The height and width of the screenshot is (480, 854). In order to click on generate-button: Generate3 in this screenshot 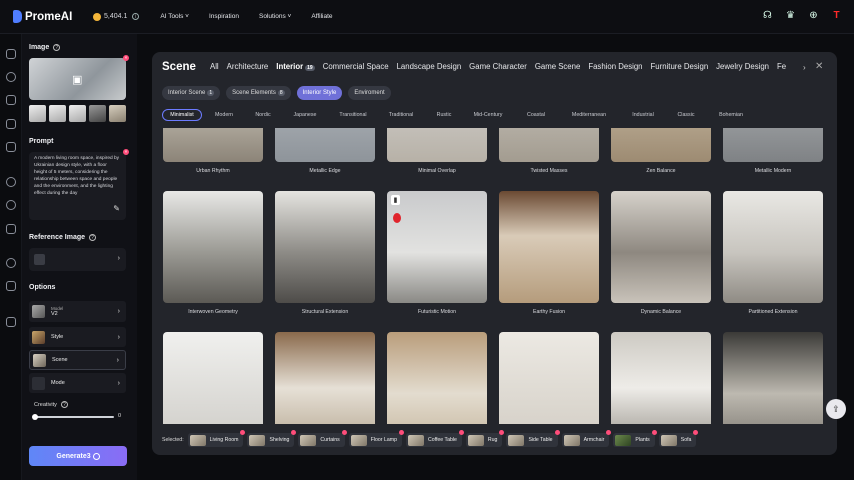, I will do `click(78, 456)`.